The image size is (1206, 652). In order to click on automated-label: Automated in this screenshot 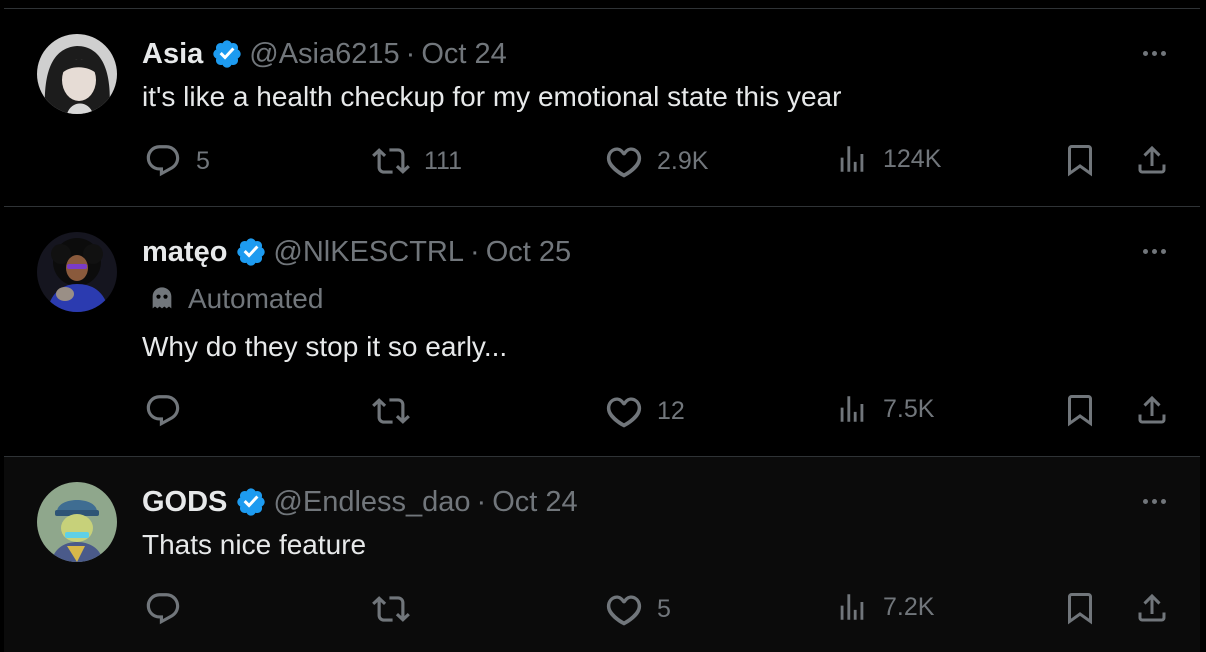, I will do `click(235, 299)`.